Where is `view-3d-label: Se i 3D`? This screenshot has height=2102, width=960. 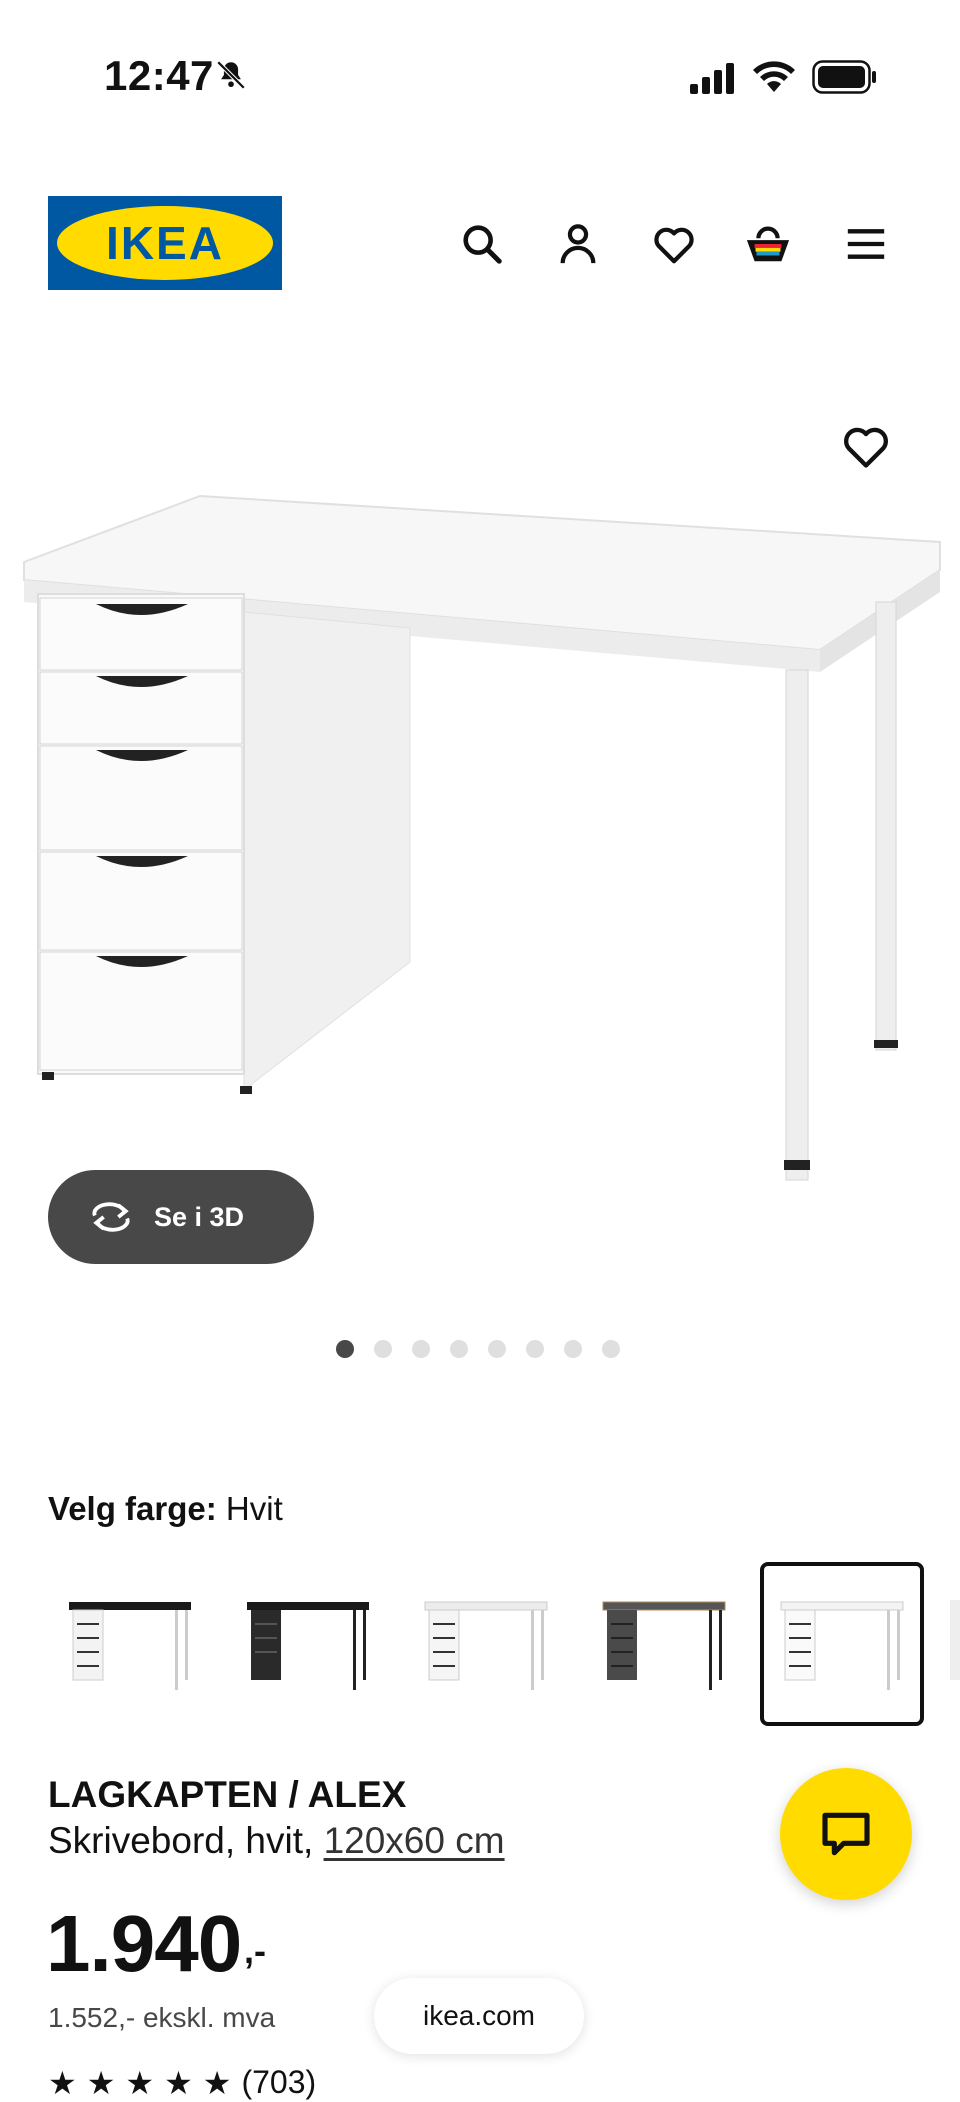
view-3d-label: Se i 3D is located at coordinates (199, 1216).